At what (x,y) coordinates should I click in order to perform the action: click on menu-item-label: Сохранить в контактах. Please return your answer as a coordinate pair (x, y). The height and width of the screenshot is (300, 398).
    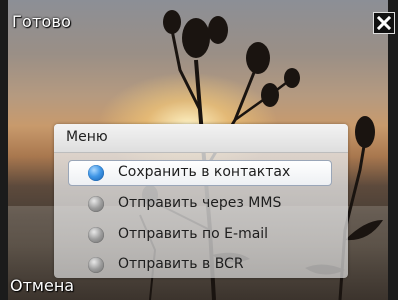
    Looking at the image, I should click on (204, 172).